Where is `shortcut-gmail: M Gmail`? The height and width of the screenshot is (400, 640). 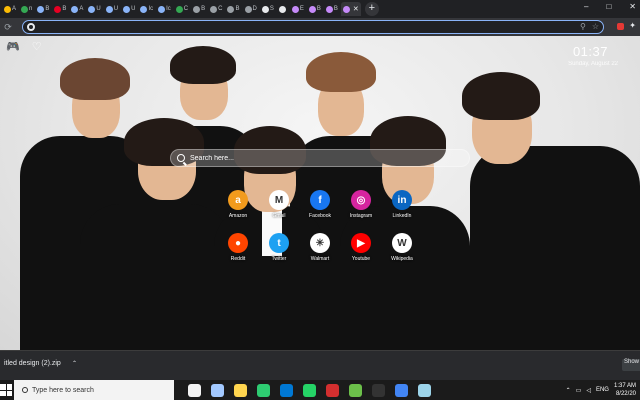
shortcut-gmail: M Gmail is located at coordinates (279, 204).